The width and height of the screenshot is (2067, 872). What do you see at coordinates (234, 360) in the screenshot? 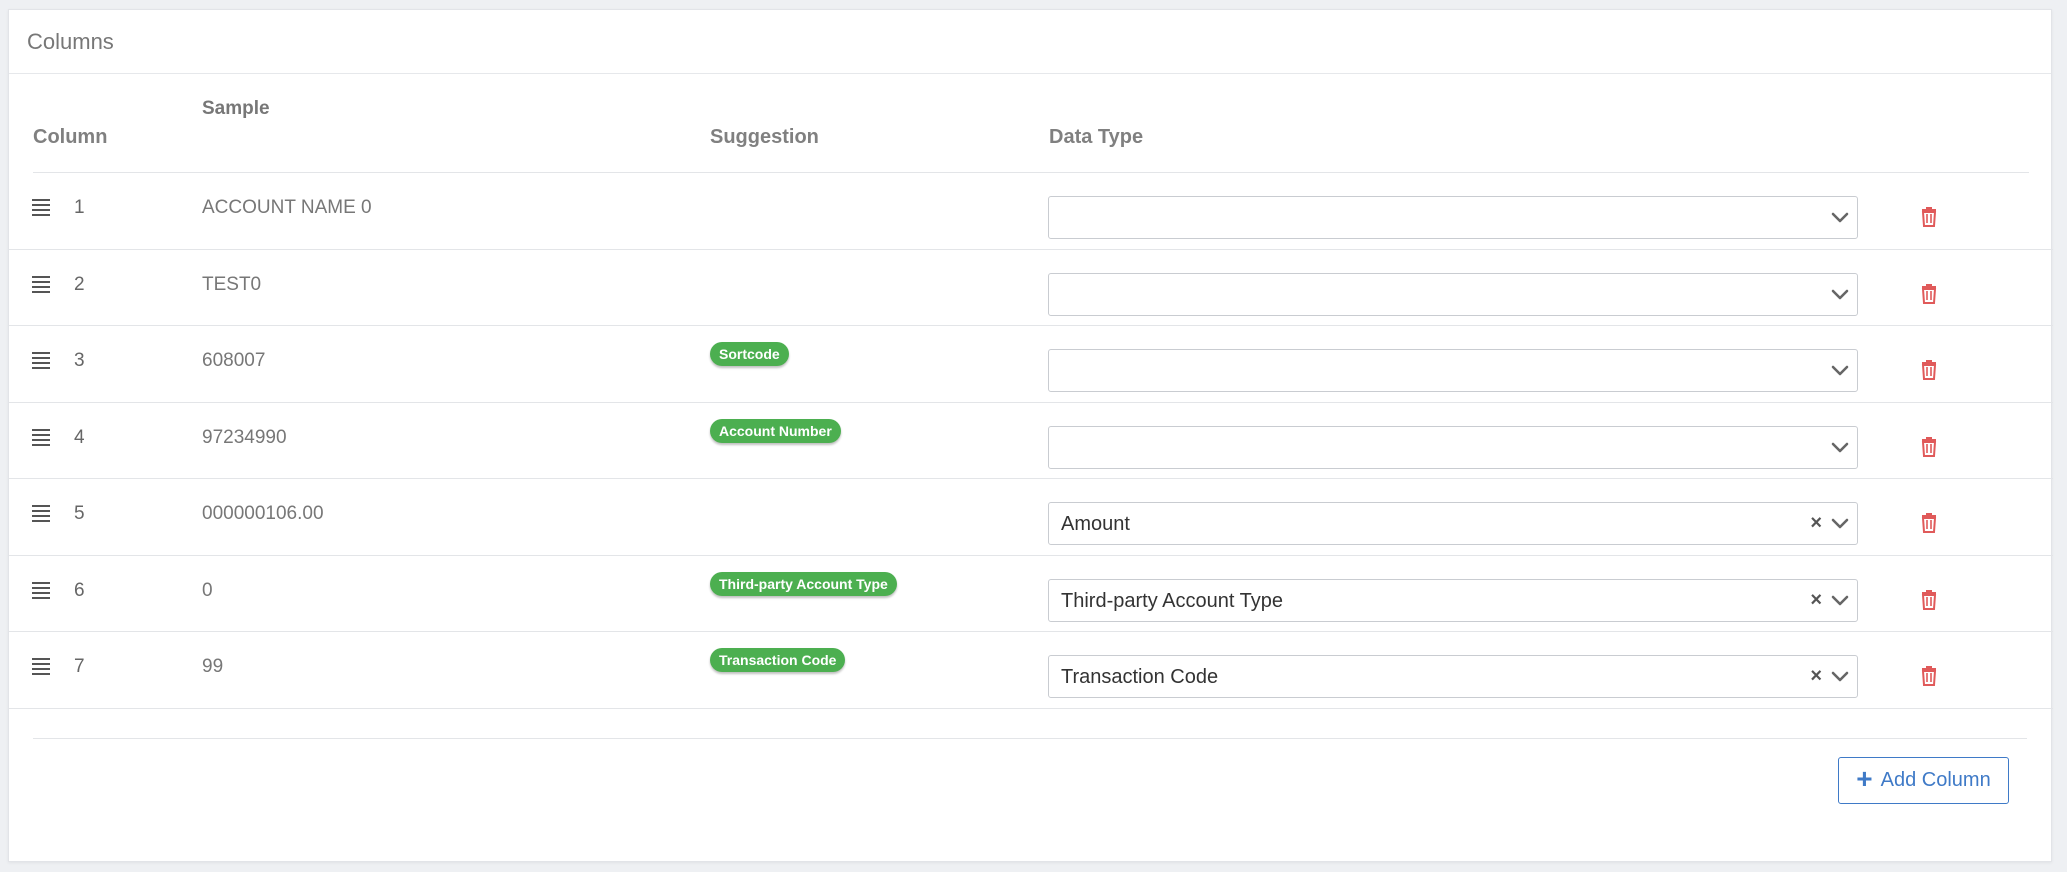
I see `sample-value: 608007` at bounding box center [234, 360].